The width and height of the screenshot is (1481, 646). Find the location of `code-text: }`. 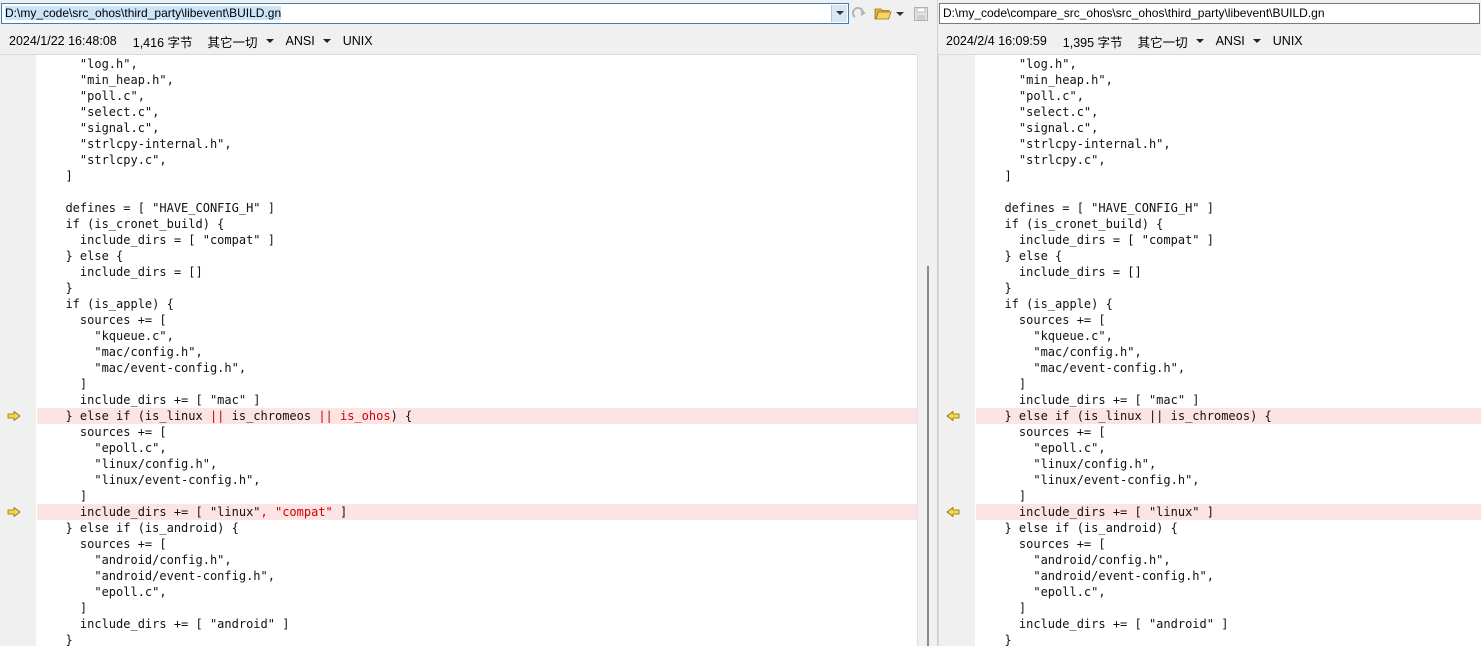

code-text: } is located at coordinates (62, 288).